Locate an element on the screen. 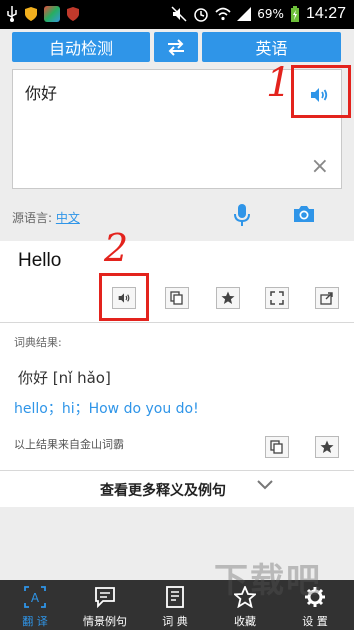 The height and width of the screenshot is (630, 354). tab-settings-label: 设 置 is located at coordinates (315, 621).